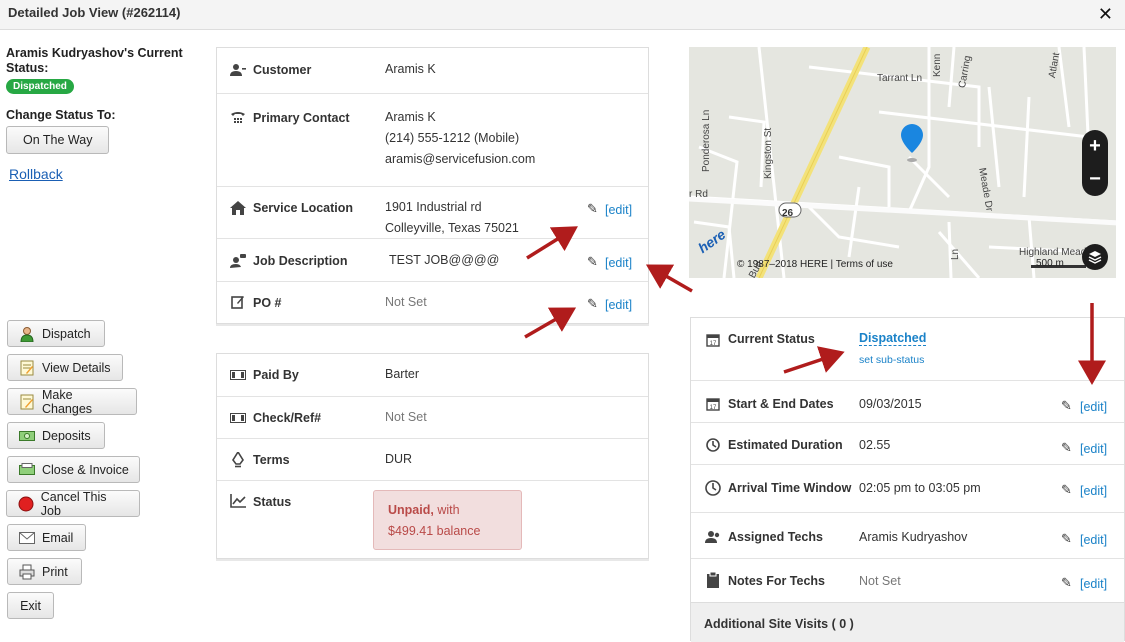 The image size is (1125, 642). Describe the element at coordinates (1093, 540) in the screenshot. I see `edit-techs-link: [edit]` at that location.